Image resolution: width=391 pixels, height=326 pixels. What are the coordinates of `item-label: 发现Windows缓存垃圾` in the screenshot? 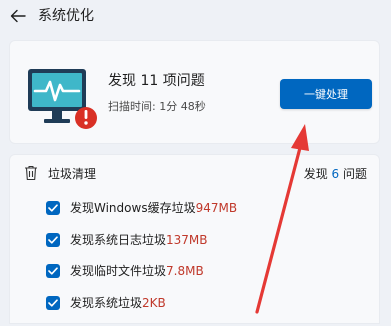 It's located at (133, 208).